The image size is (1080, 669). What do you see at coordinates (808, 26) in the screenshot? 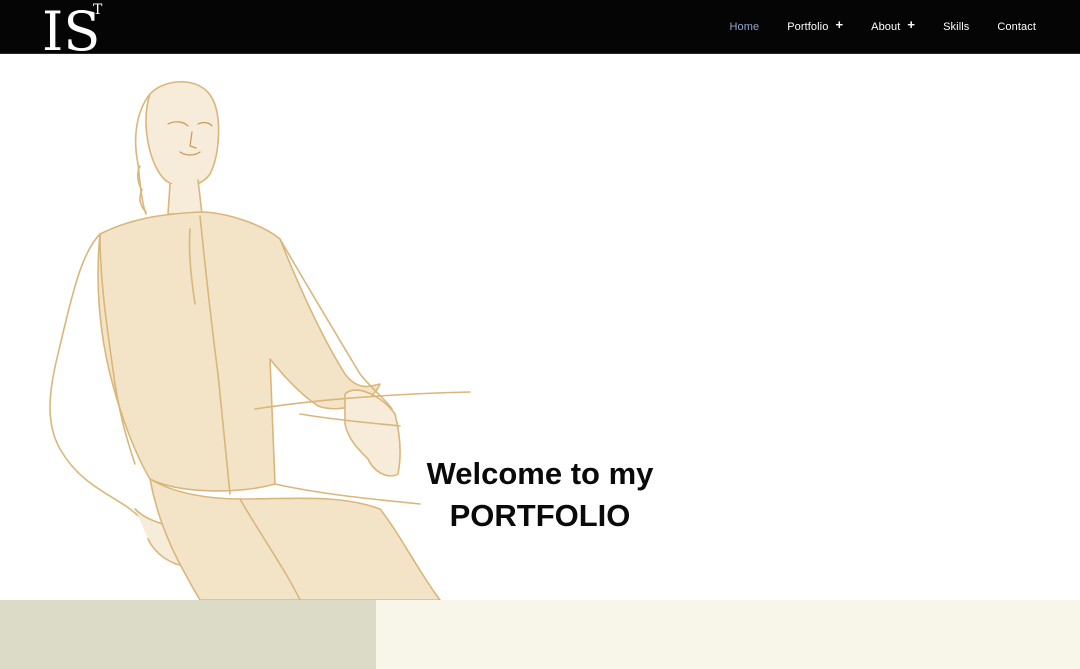
I see `nav-item-label: Portfolio` at bounding box center [808, 26].